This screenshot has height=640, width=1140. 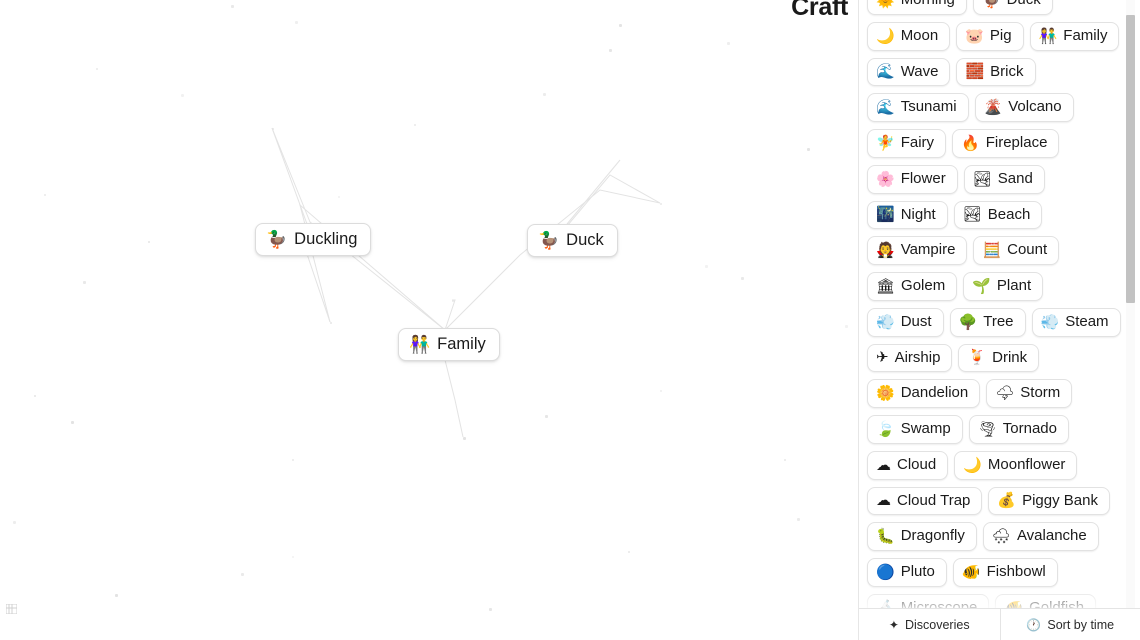 I want to click on element-chip: 🌱 Plant, so click(x=1003, y=286).